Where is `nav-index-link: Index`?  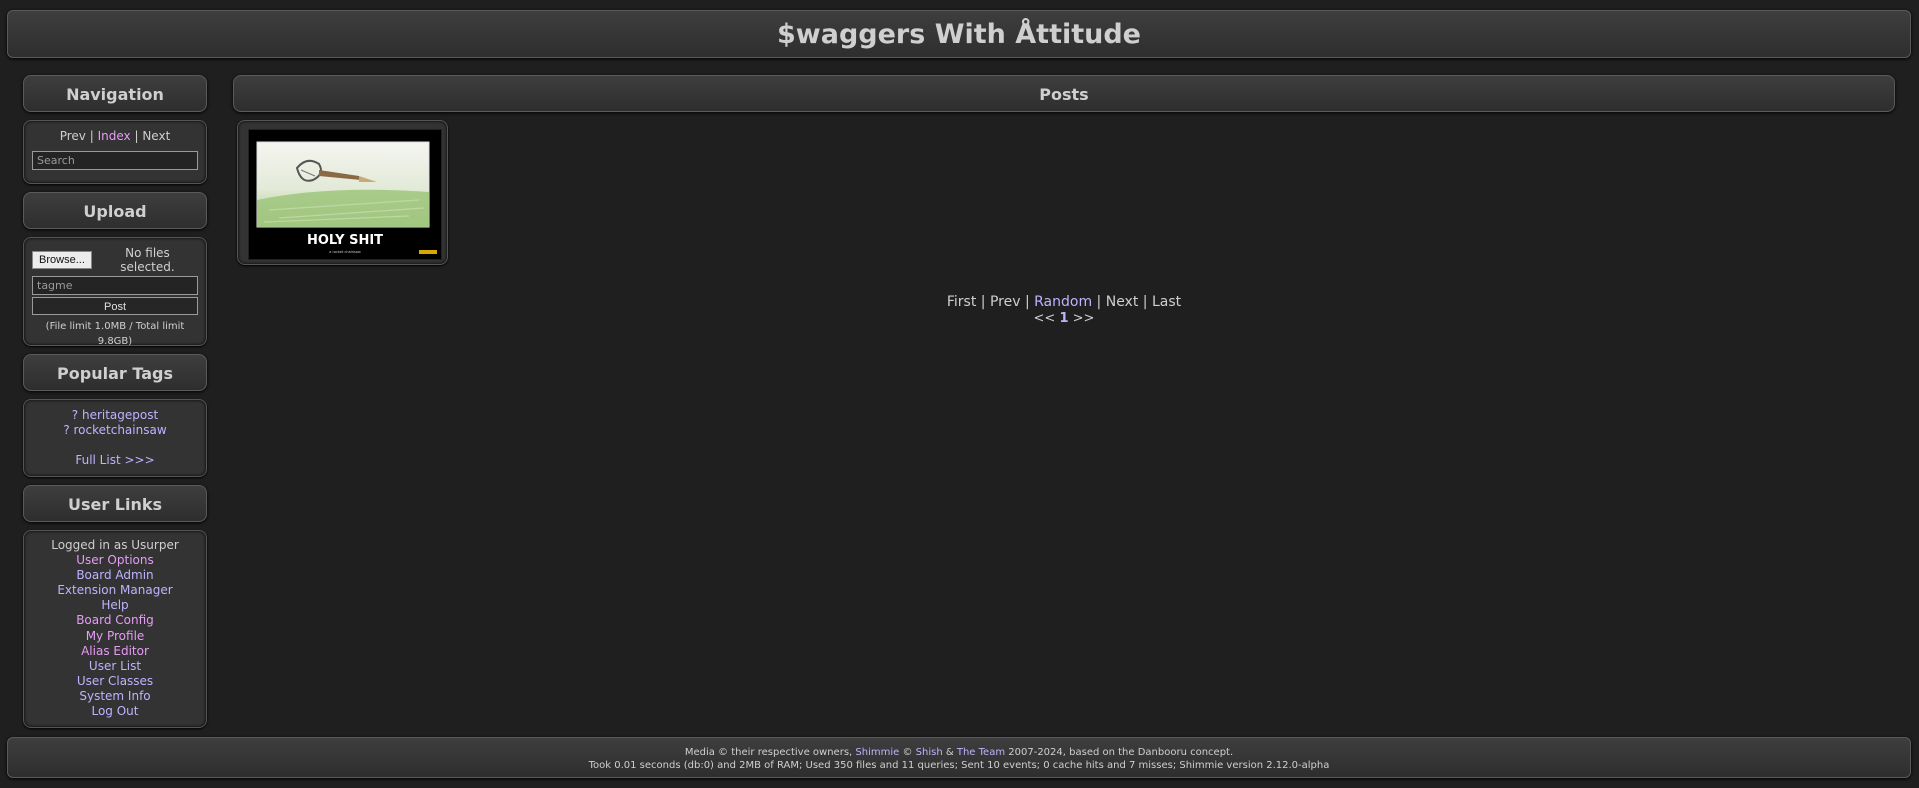 nav-index-link: Index is located at coordinates (114, 136).